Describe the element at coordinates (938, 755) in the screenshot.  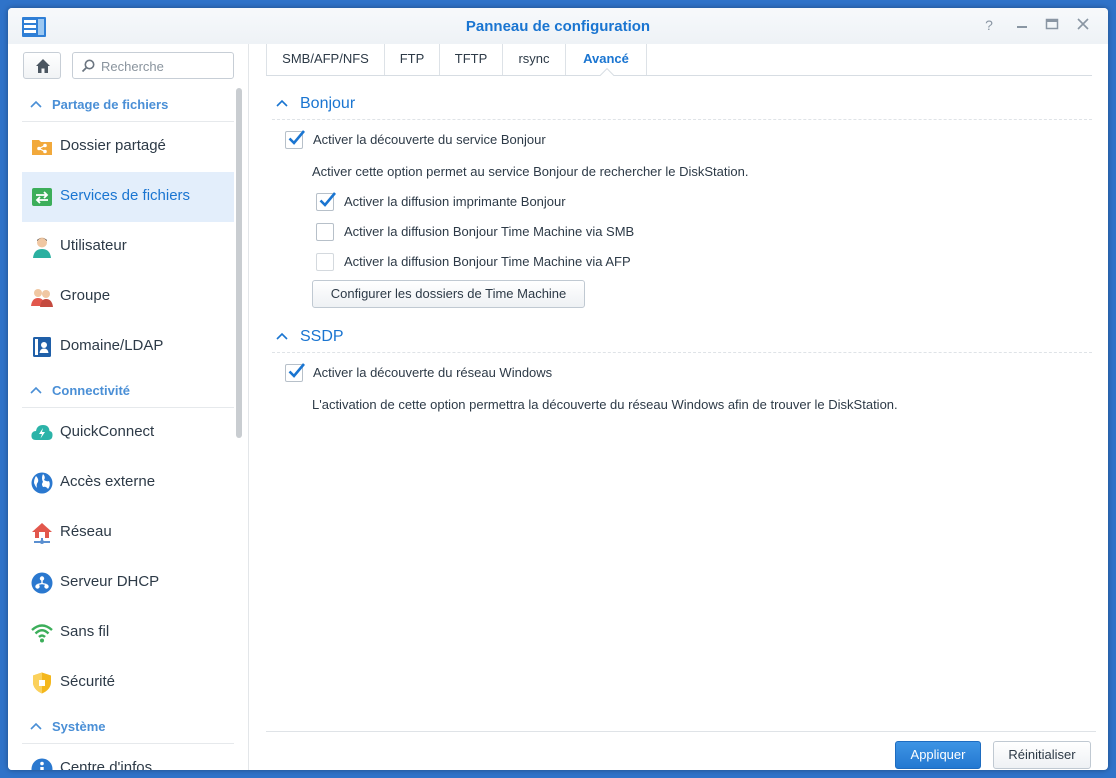
I see `apply-button: Appliquer` at that location.